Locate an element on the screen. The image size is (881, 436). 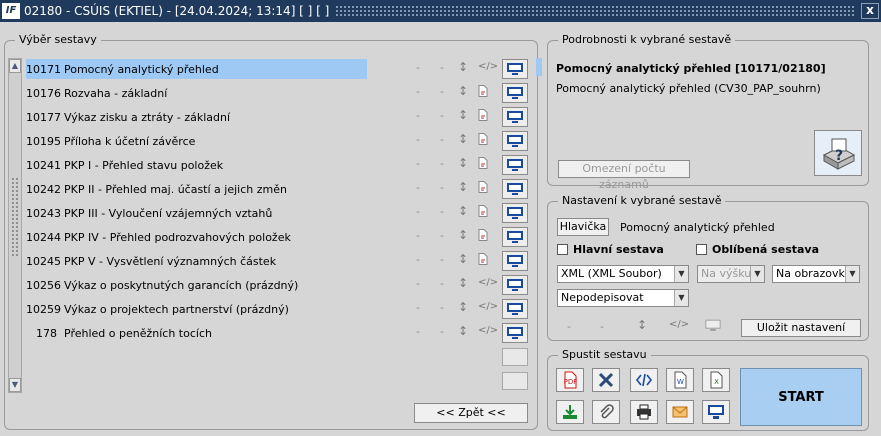
xml-button is located at coordinates (644, 380).